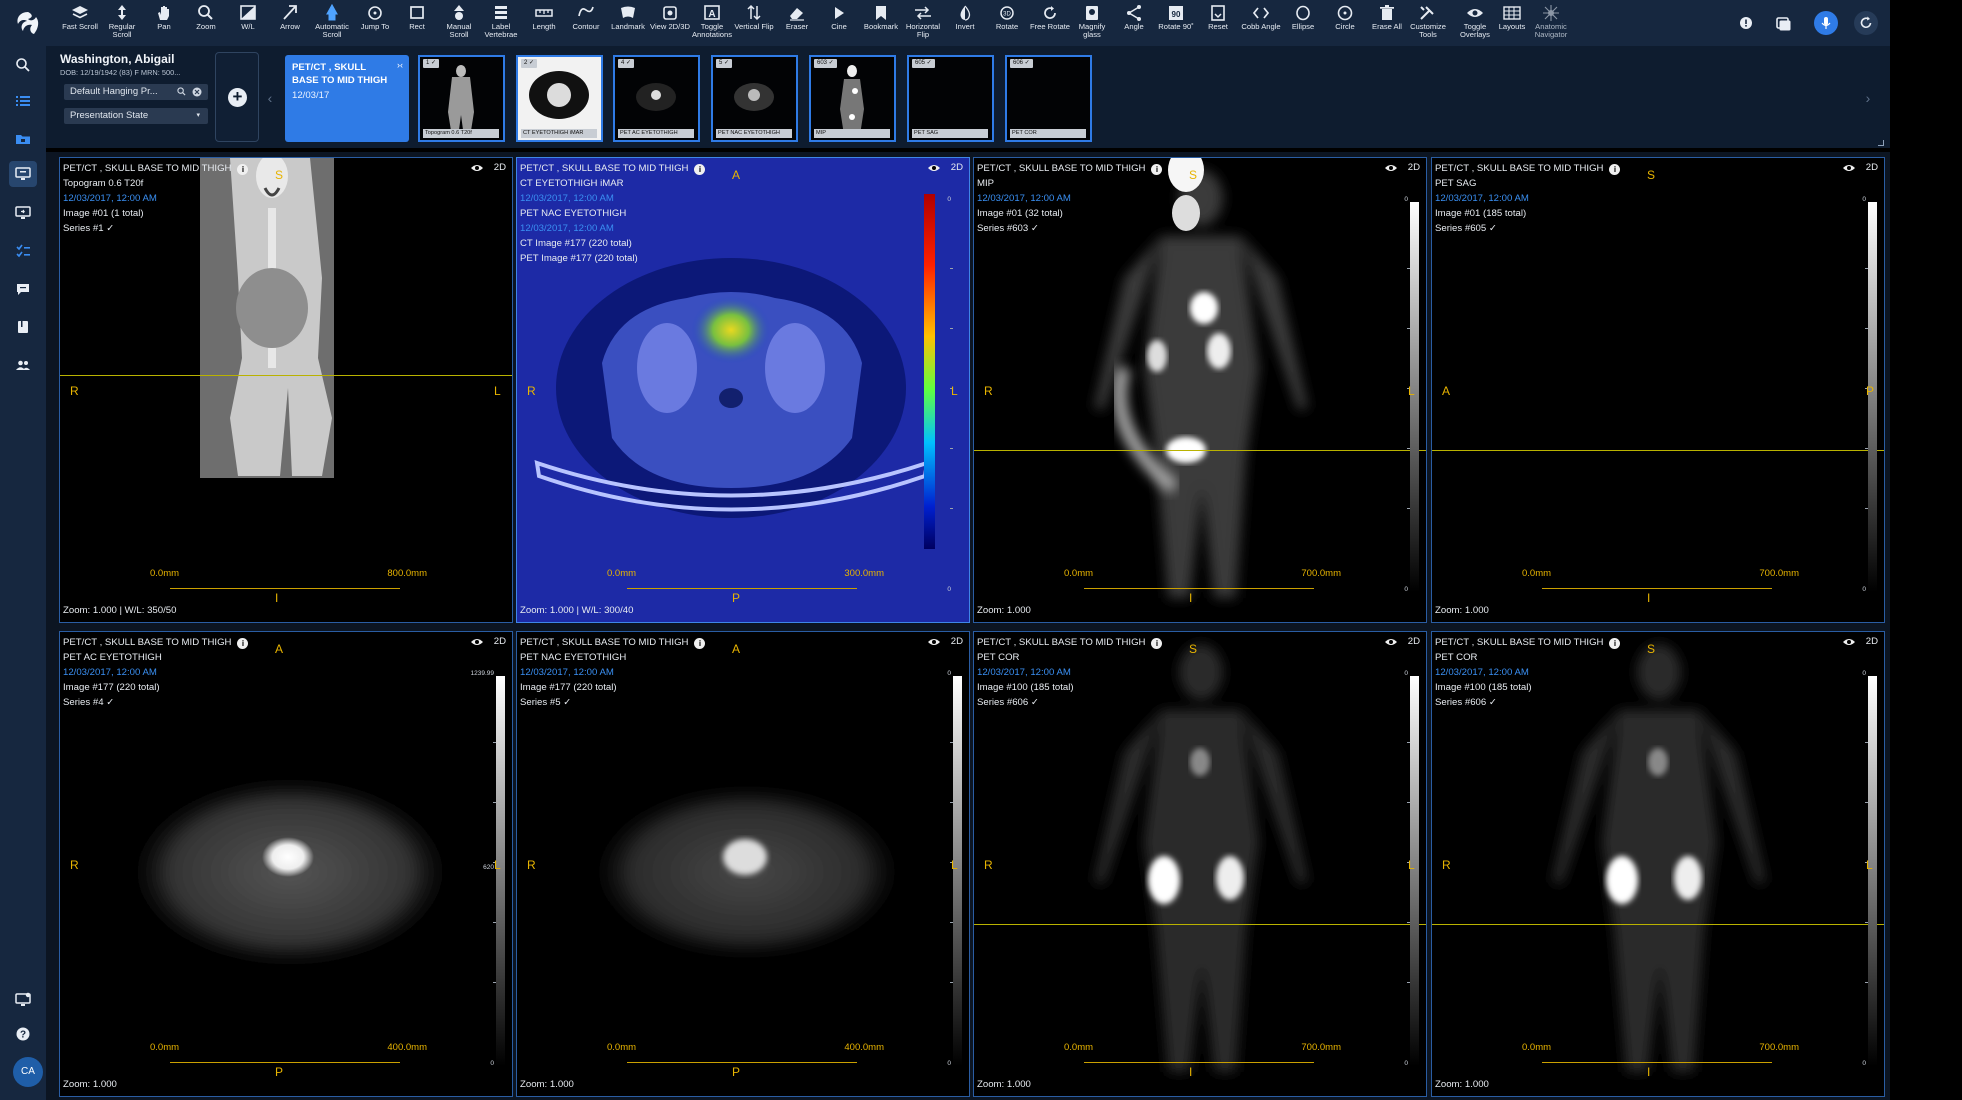 The image size is (1962, 1100). I want to click on tool-auto-scroll: Automatic Scroll, so click(332, 22).